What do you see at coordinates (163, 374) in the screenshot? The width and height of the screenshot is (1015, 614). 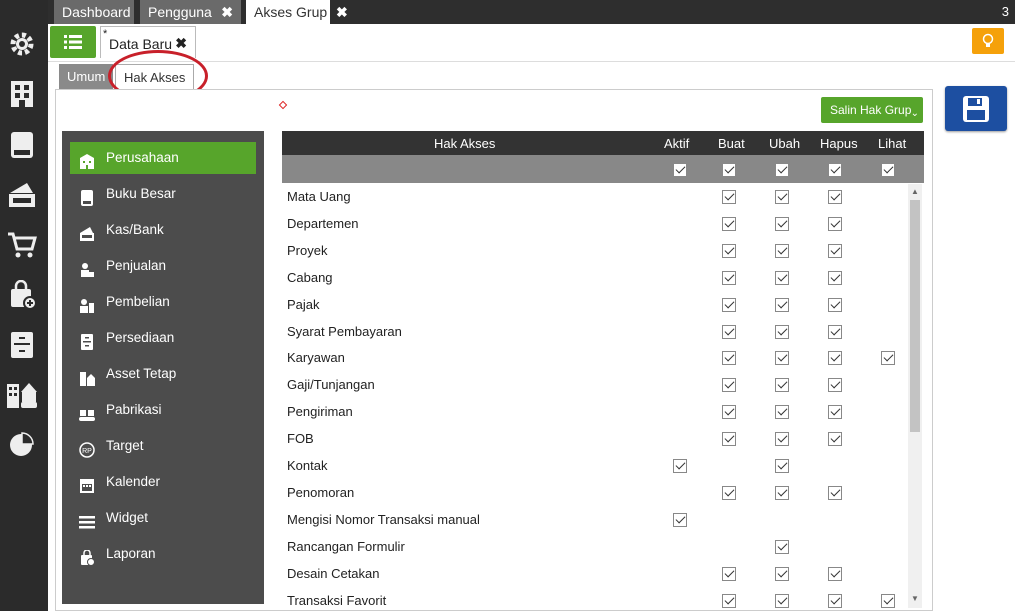 I see `menu-item-asset-tetap: Asset Tetap` at bounding box center [163, 374].